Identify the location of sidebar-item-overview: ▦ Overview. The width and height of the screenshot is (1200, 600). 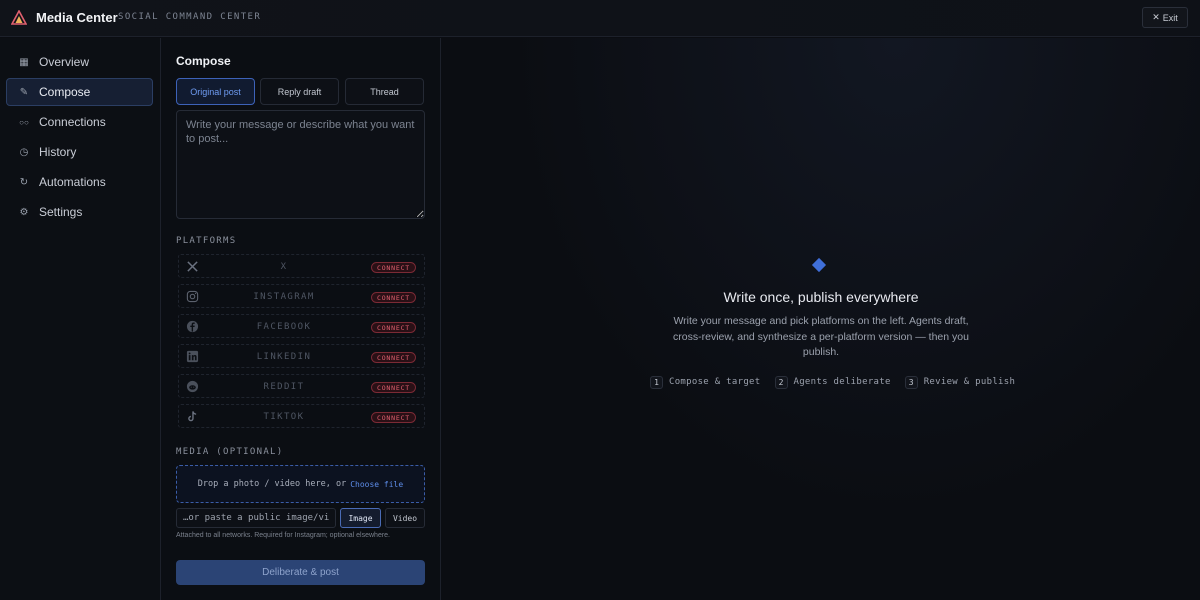
(79, 62).